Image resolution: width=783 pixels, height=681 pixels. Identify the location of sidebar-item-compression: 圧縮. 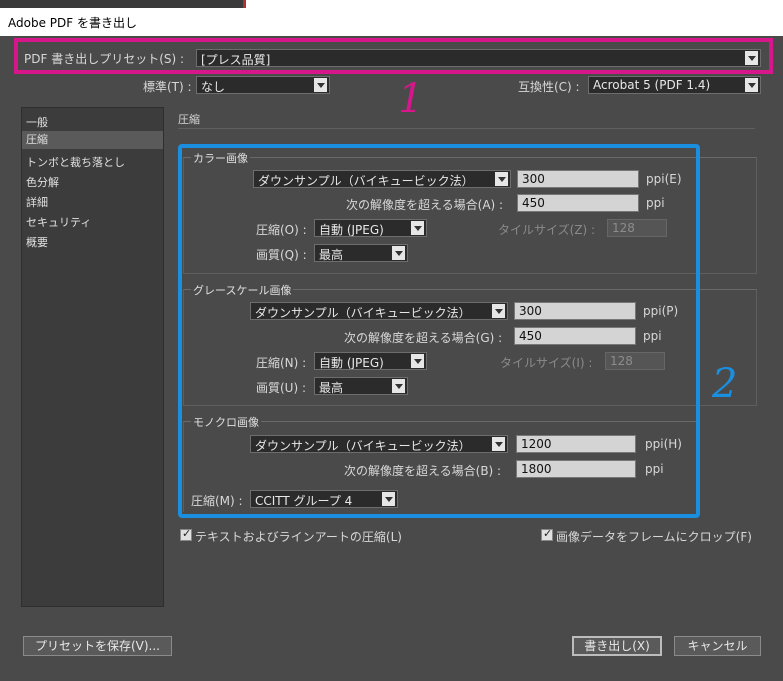
(92, 140).